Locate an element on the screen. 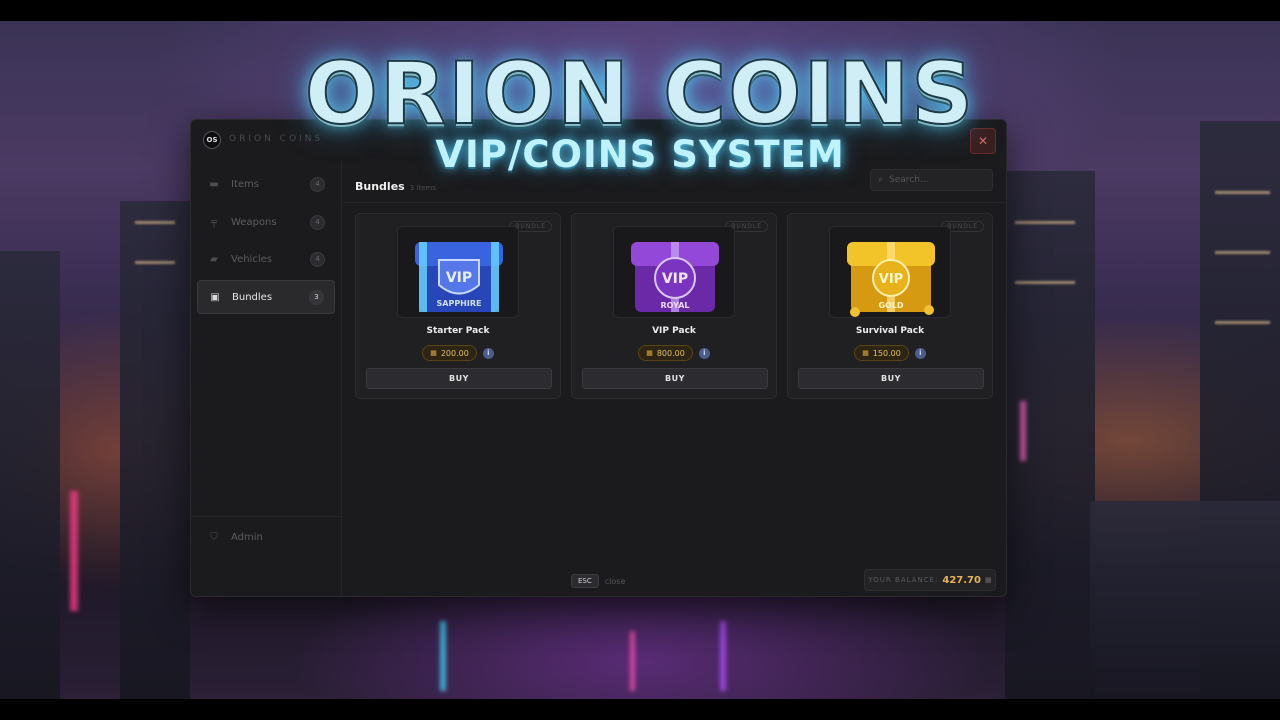 This screenshot has height=720, width=1280. sidebar-item-label: Weapons is located at coordinates (254, 222).